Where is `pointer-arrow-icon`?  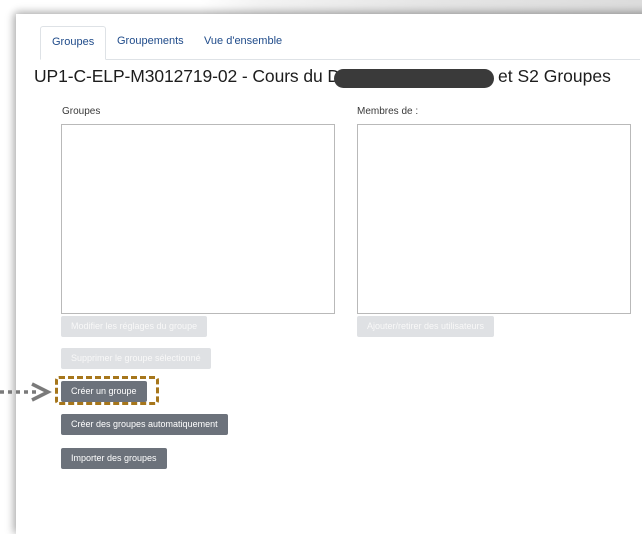
pointer-arrow-icon is located at coordinates (26, 392).